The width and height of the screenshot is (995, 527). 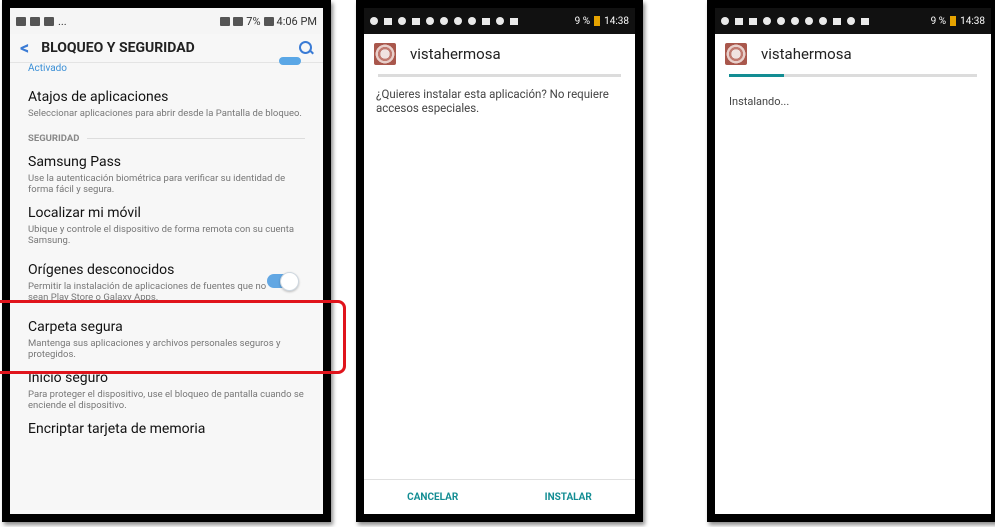 What do you see at coordinates (166, 21) in the screenshot?
I see `status-bar: ... 7% 4:06 PM` at bounding box center [166, 21].